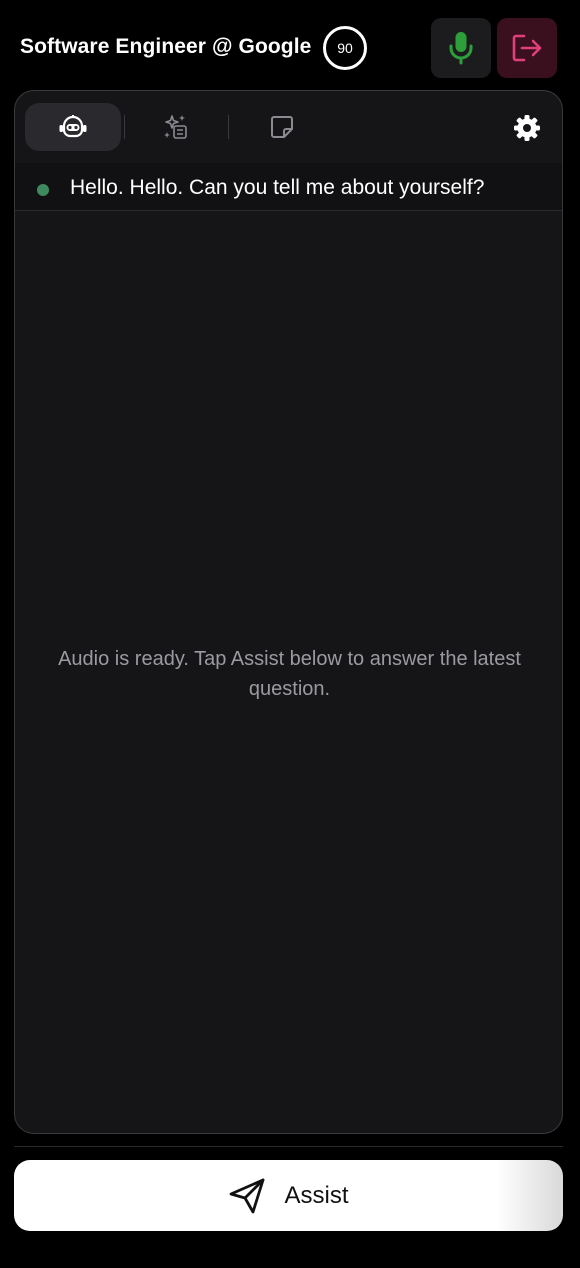  What do you see at coordinates (247, 1196) in the screenshot?
I see `send-icon` at bounding box center [247, 1196].